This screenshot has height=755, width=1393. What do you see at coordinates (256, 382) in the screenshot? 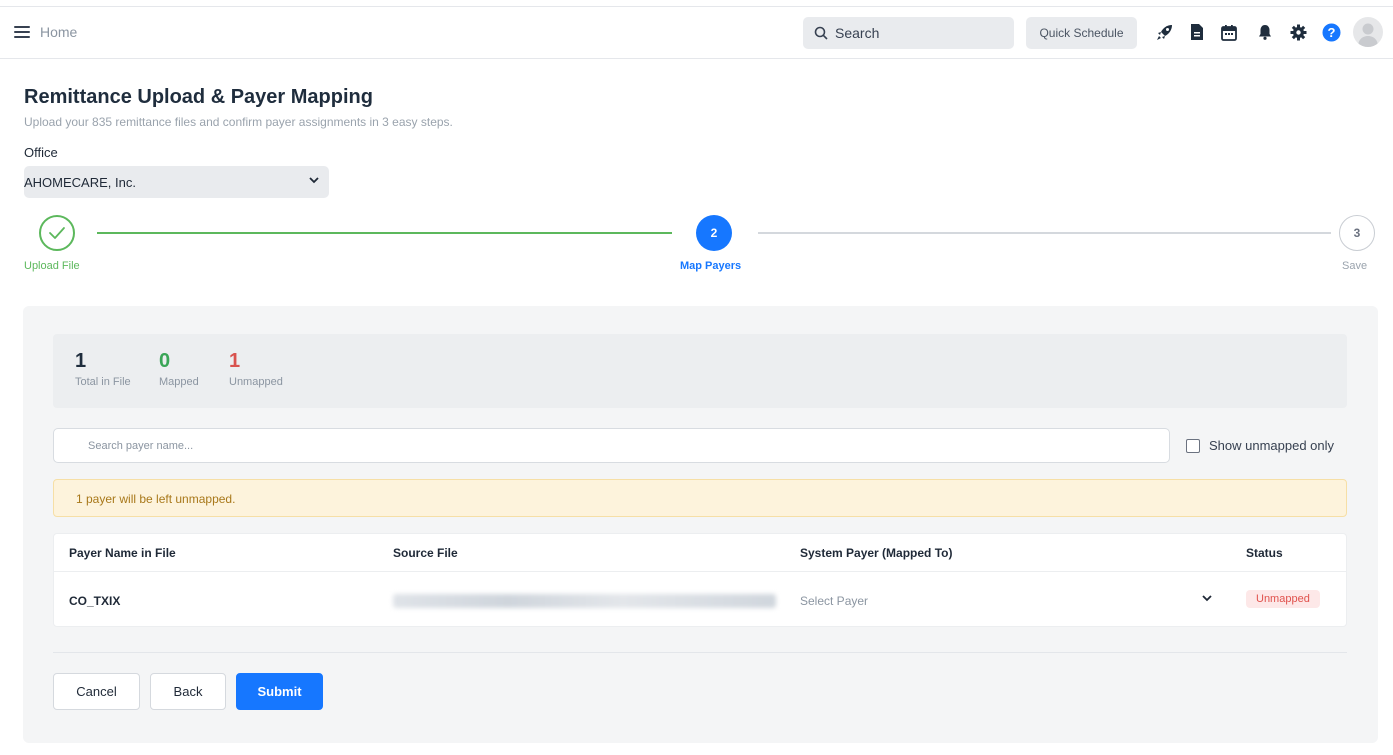
I see `stat-unmapped-caption: Unmapped` at bounding box center [256, 382].